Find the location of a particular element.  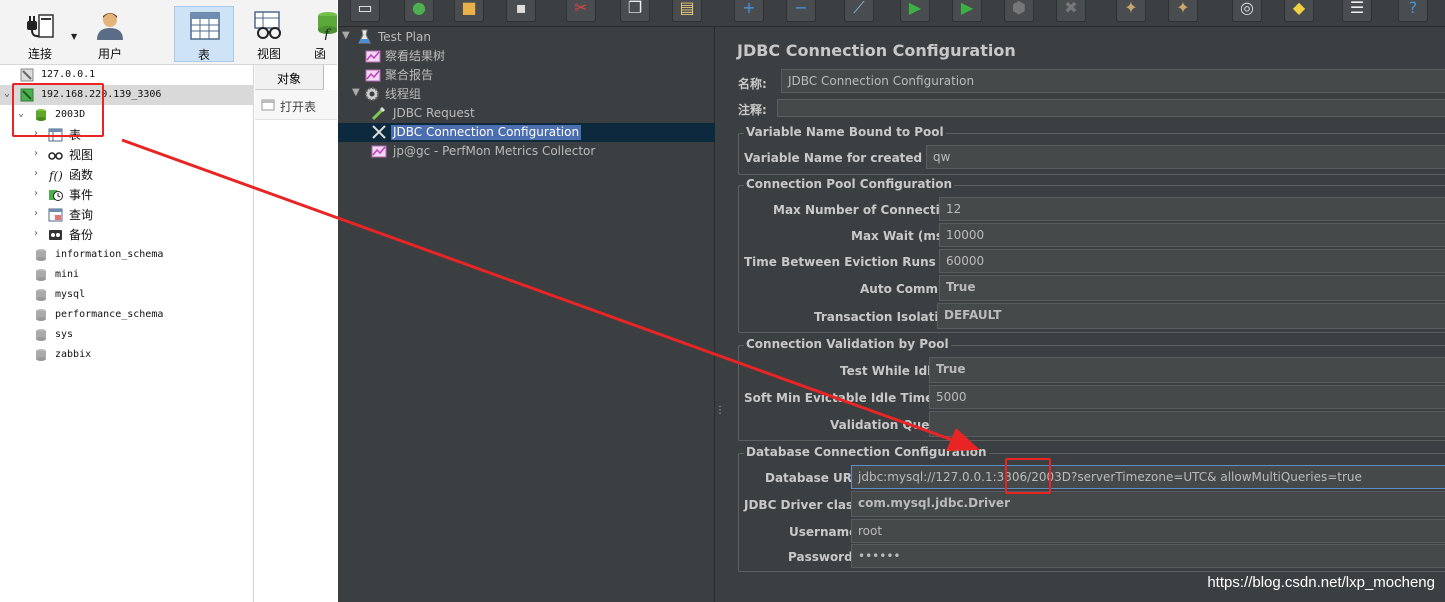

help-button: ? is located at coordinates (1413, 11).